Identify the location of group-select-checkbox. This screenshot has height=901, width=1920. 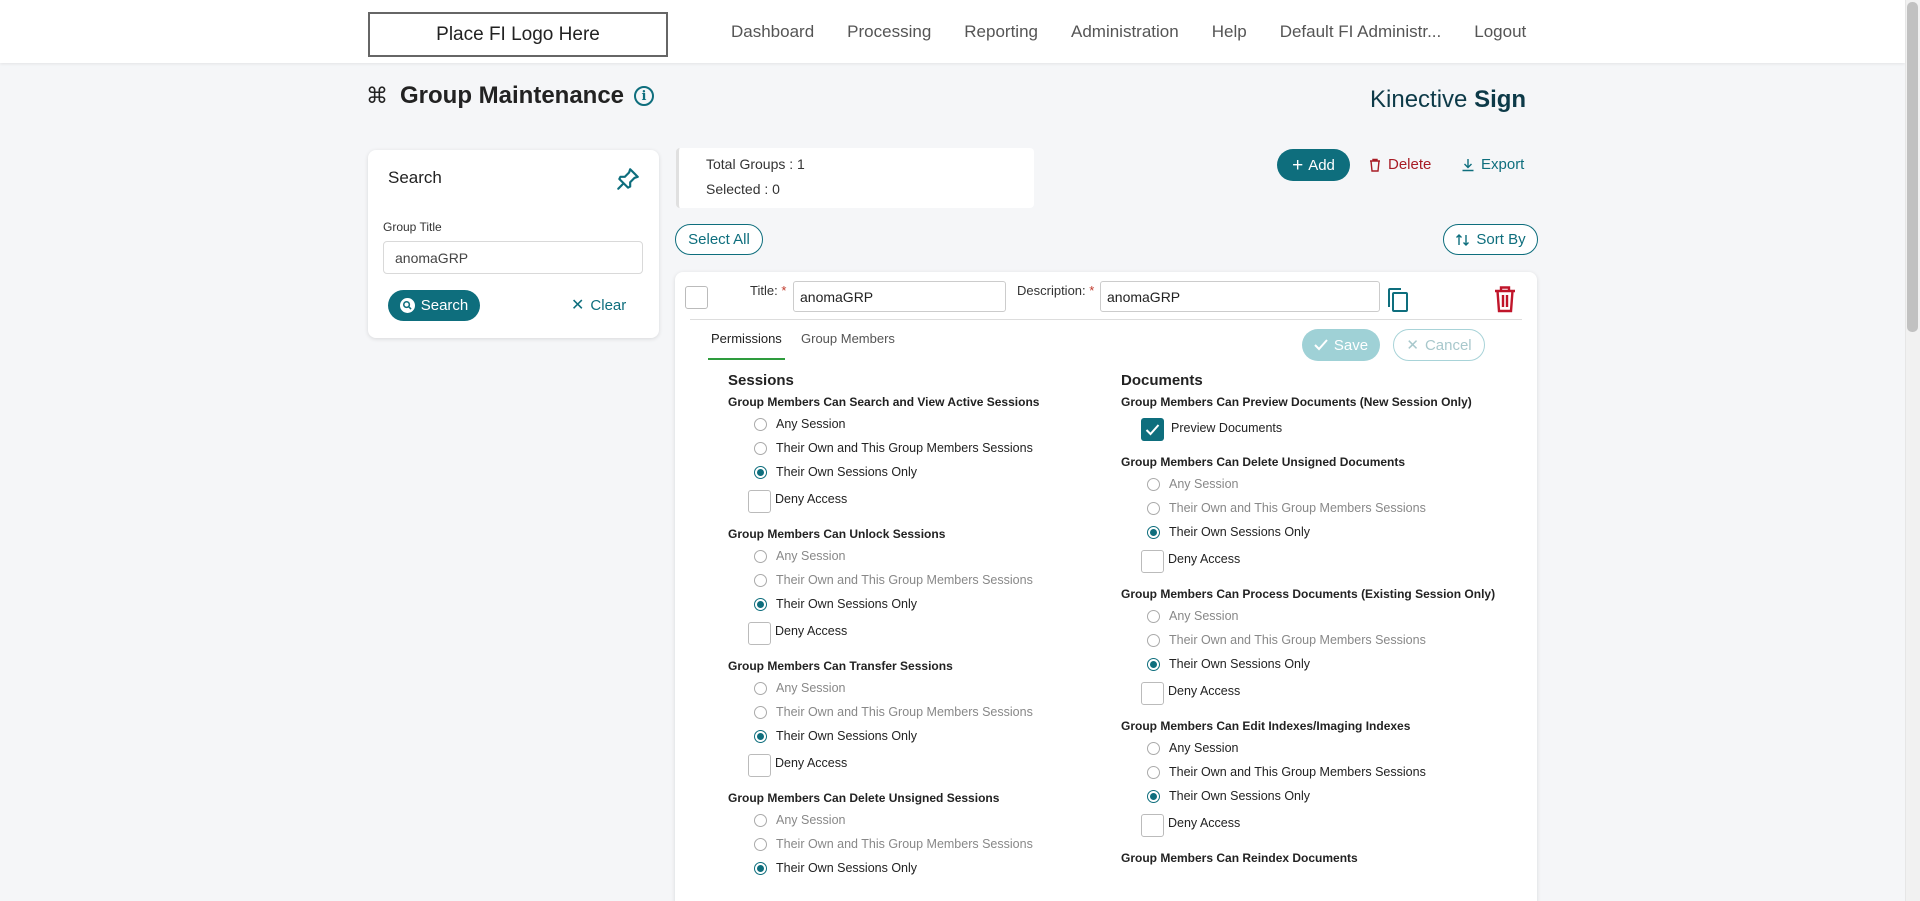
(696, 297).